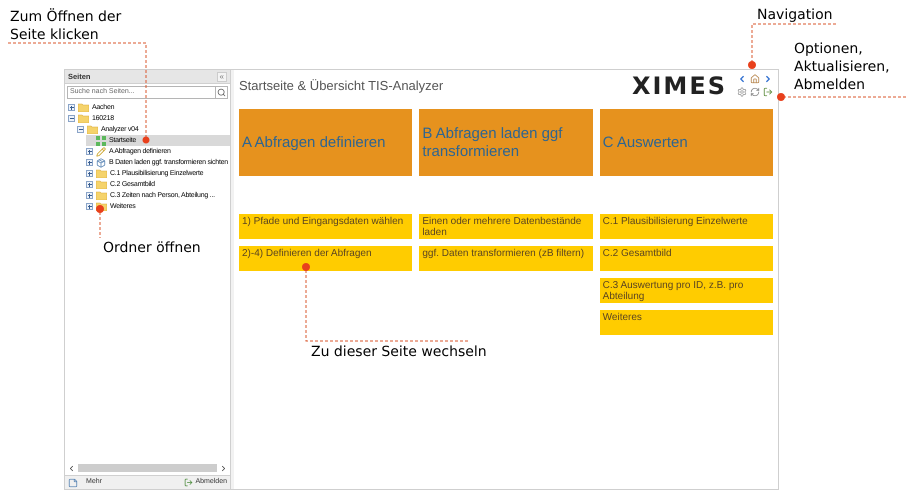 Image resolution: width=908 pixels, height=492 pixels. What do you see at coordinates (223, 468) in the screenshot?
I see `scroll-right-icon` at bounding box center [223, 468].